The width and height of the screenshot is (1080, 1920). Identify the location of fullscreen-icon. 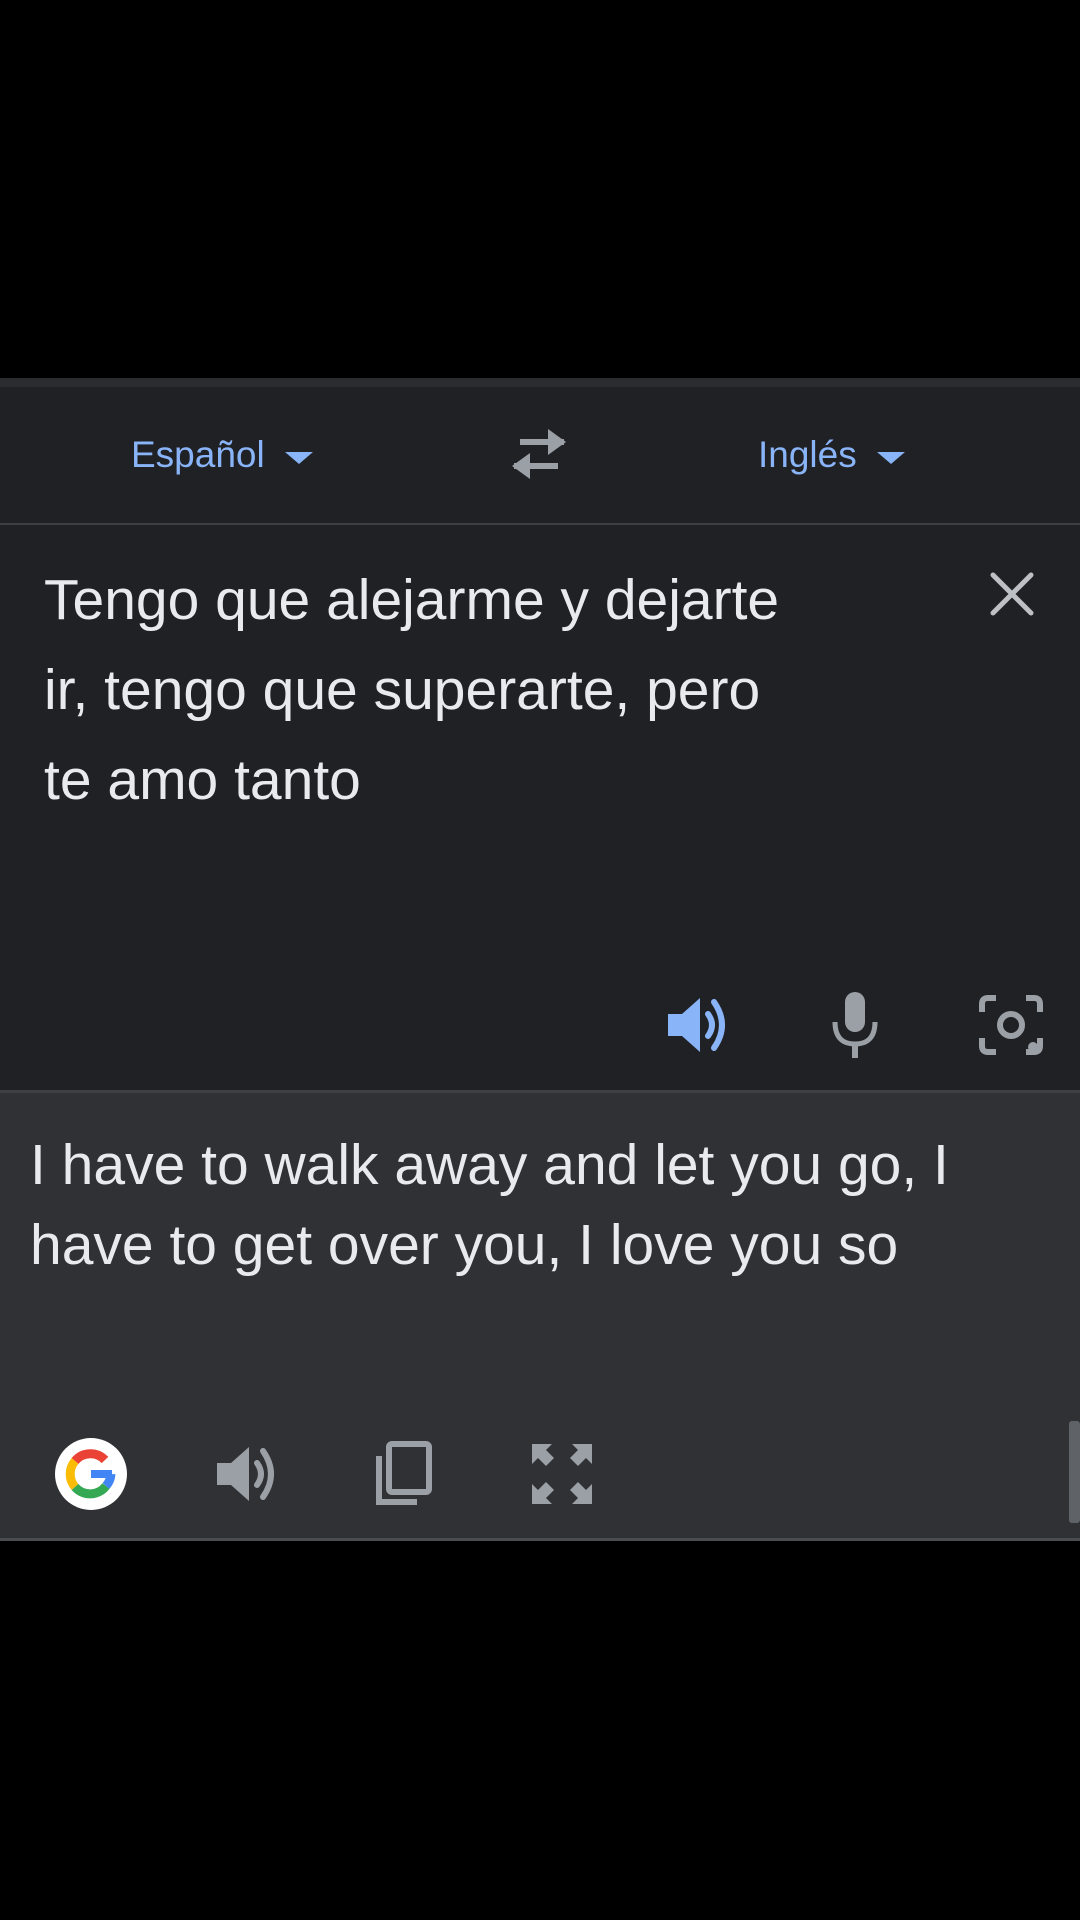
(562, 1474).